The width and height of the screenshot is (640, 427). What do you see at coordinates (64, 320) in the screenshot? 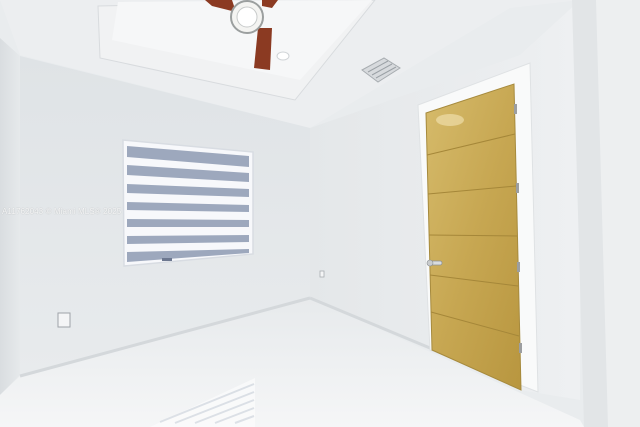
I see `wall-outlet` at bounding box center [64, 320].